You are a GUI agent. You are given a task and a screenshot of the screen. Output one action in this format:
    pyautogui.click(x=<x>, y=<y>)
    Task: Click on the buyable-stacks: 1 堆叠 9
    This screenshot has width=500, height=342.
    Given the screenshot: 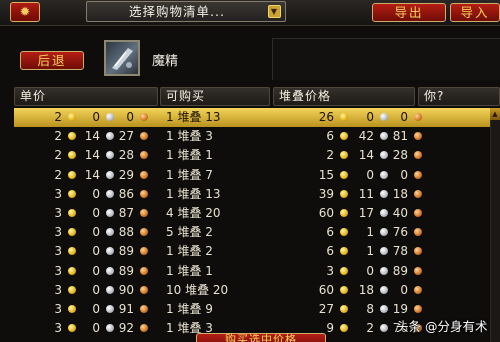 What is the action you would take?
    pyautogui.click(x=189, y=308)
    